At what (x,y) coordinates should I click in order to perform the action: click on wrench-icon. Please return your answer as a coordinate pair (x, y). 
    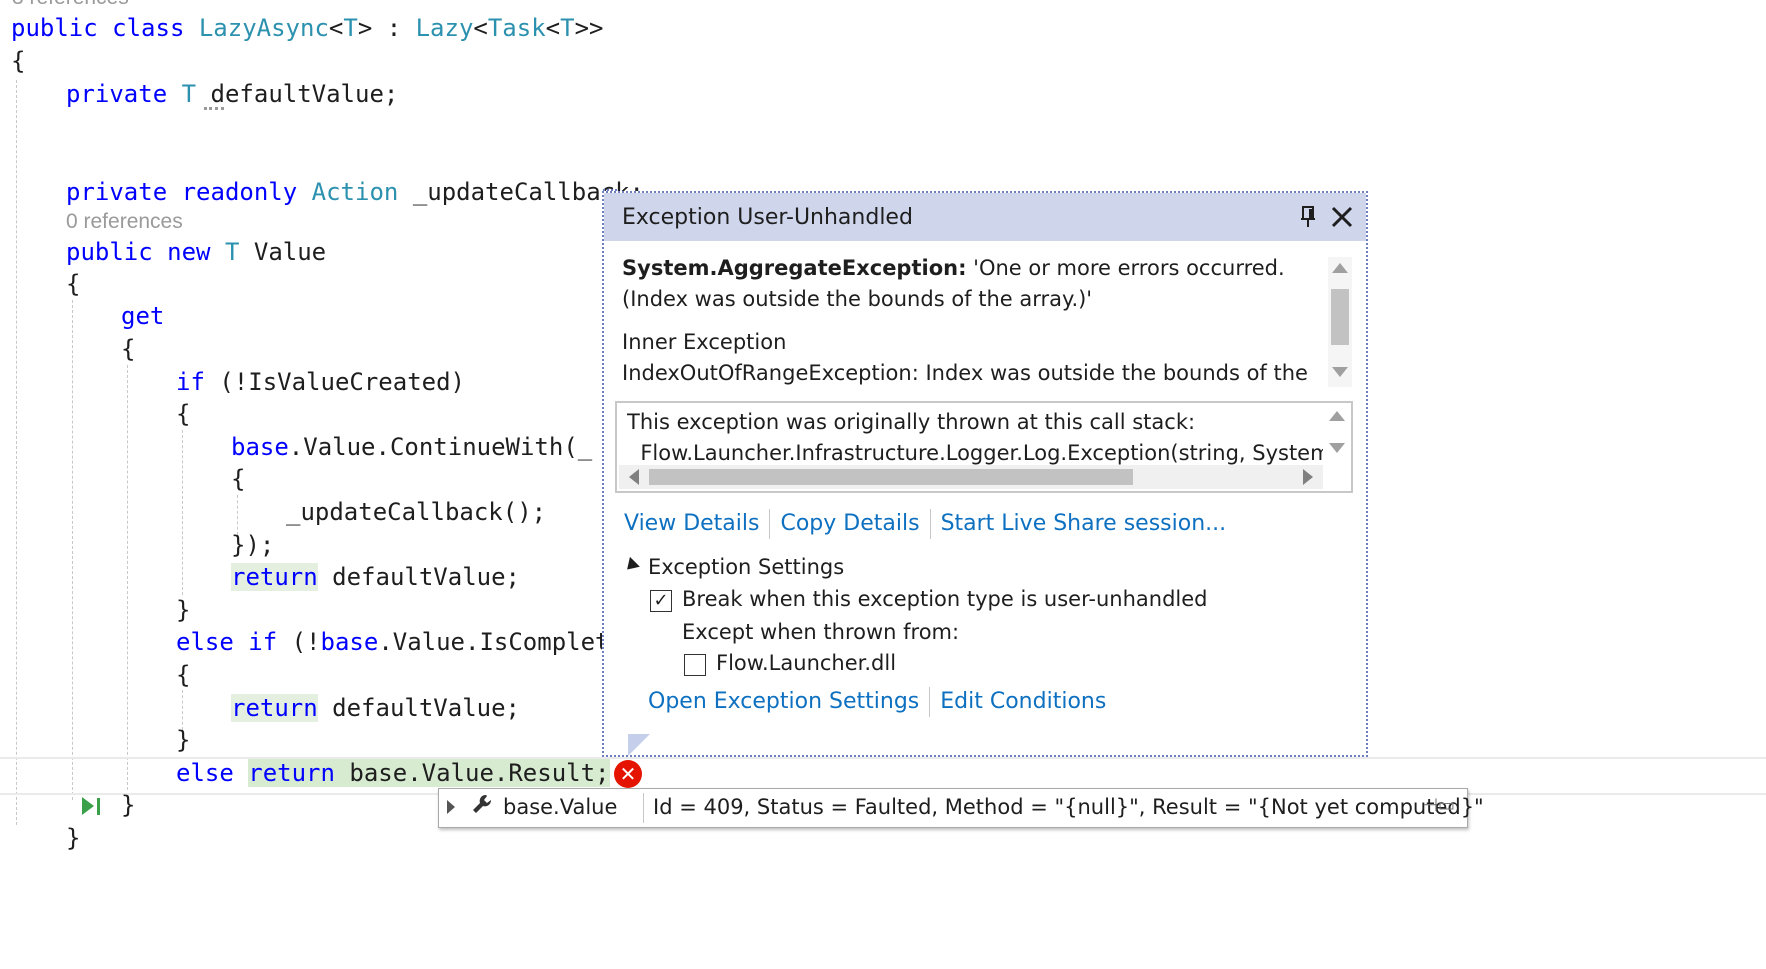
    Looking at the image, I should click on (482, 808).